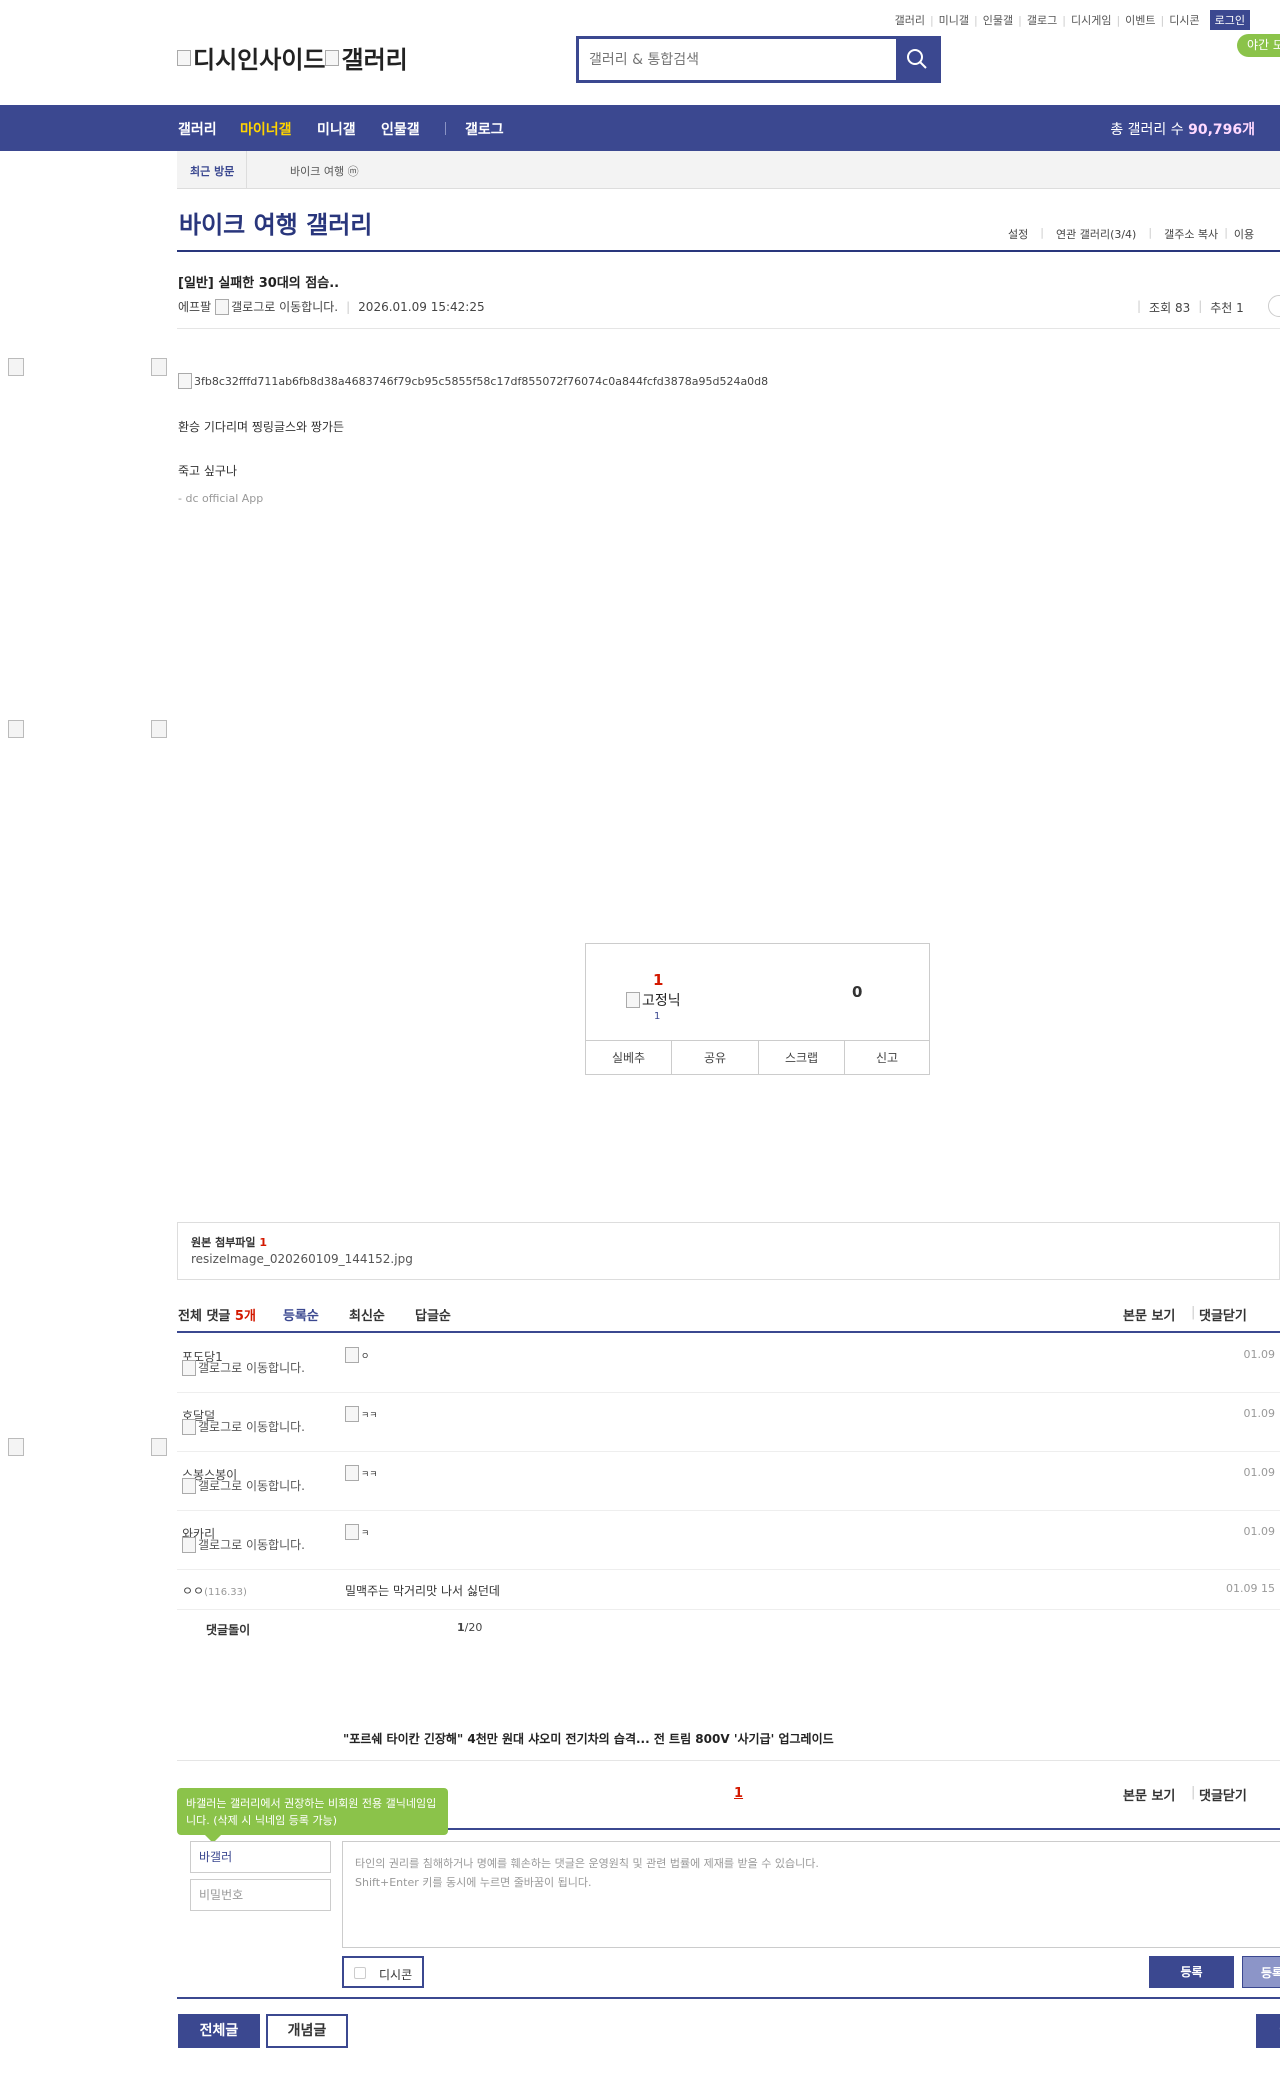 Image resolution: width=1280 pixels, height=2087 pixels. What do you see at coordinates (737, 59) in the screenshot?
I see `search-input` at bounding box center [737, 59].